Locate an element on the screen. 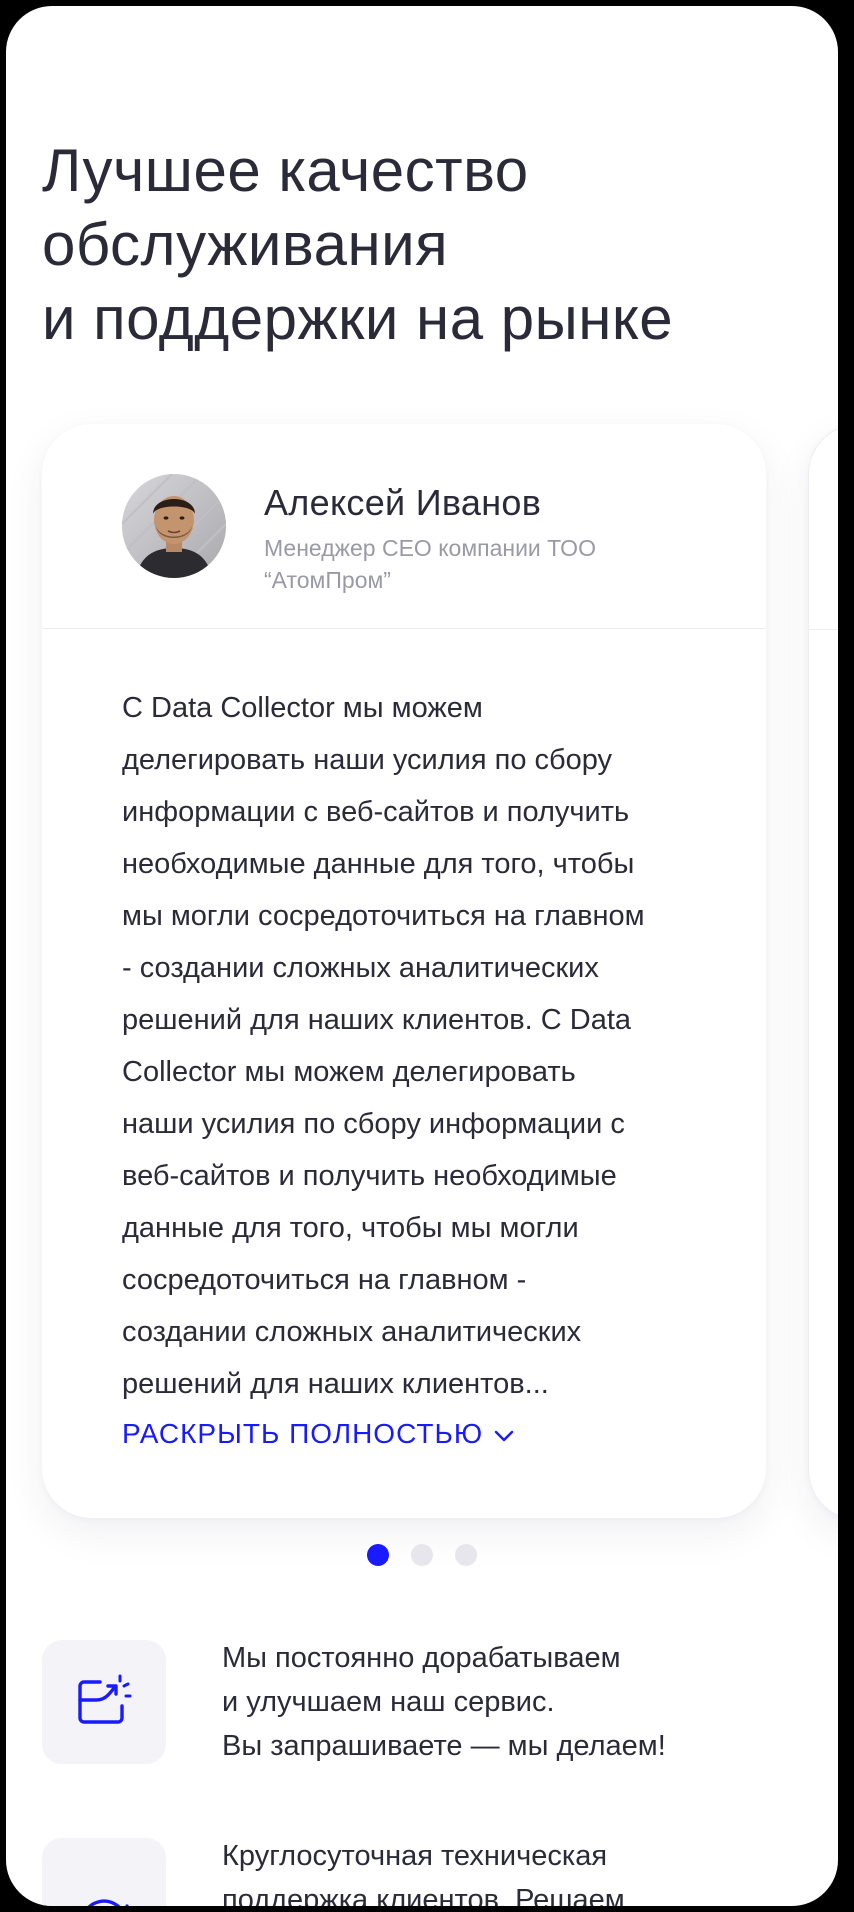 The image size is (854, 1912). expand-label: РАСКРЫТЬ ПОЛНОСТЬЮ is located at coordinates (303, 1433).